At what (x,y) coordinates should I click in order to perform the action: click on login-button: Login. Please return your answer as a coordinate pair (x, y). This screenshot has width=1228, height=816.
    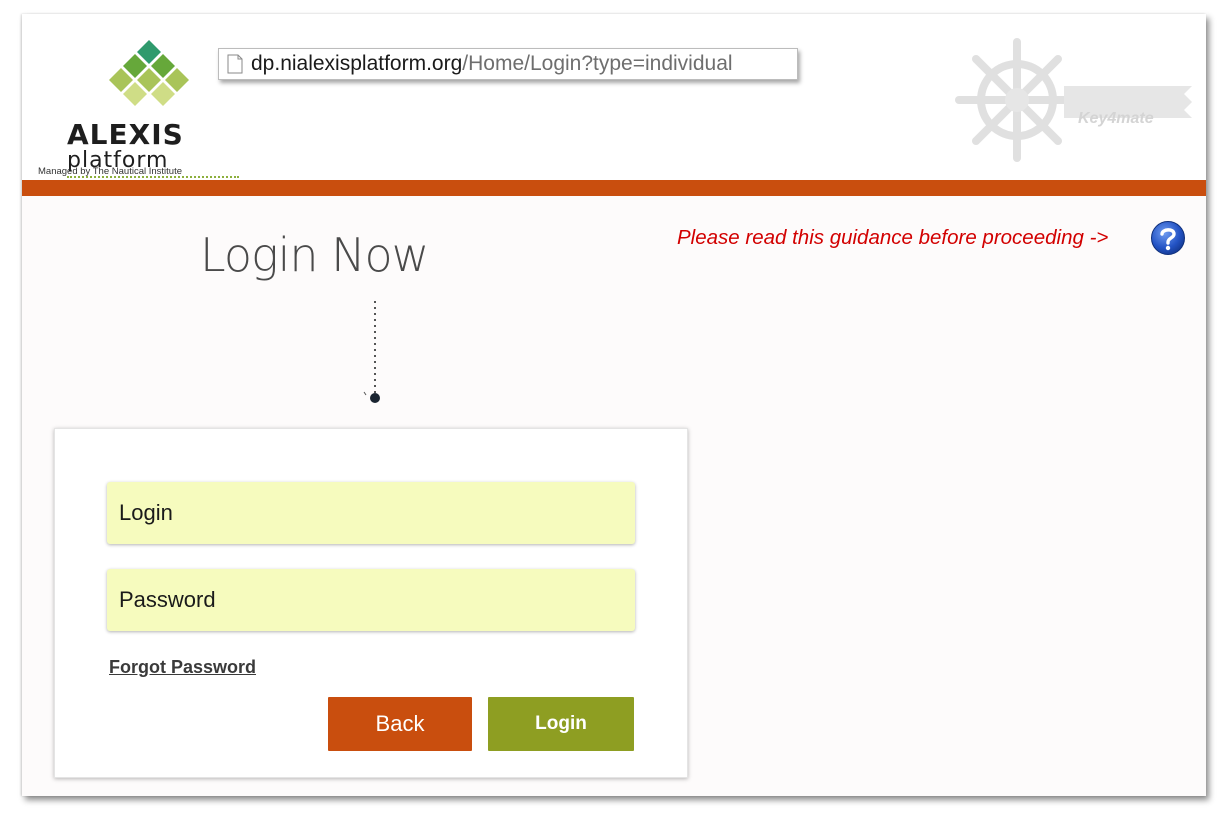
    Looking at the image, I should click on (561, 724).